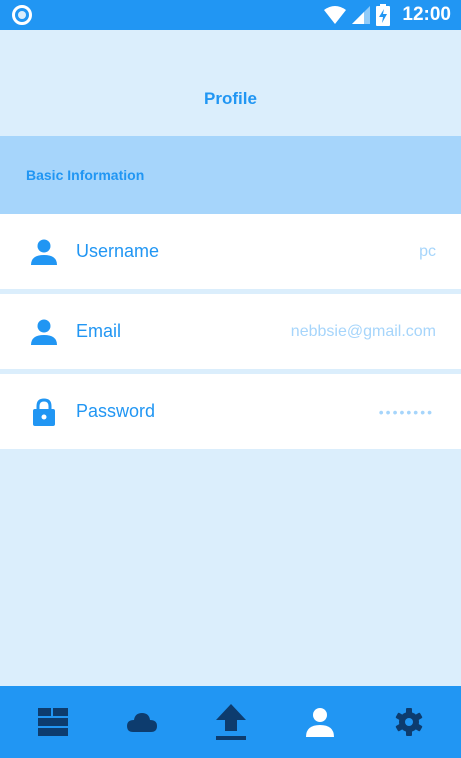  I want to click on nav-upload, so click(231, 722).